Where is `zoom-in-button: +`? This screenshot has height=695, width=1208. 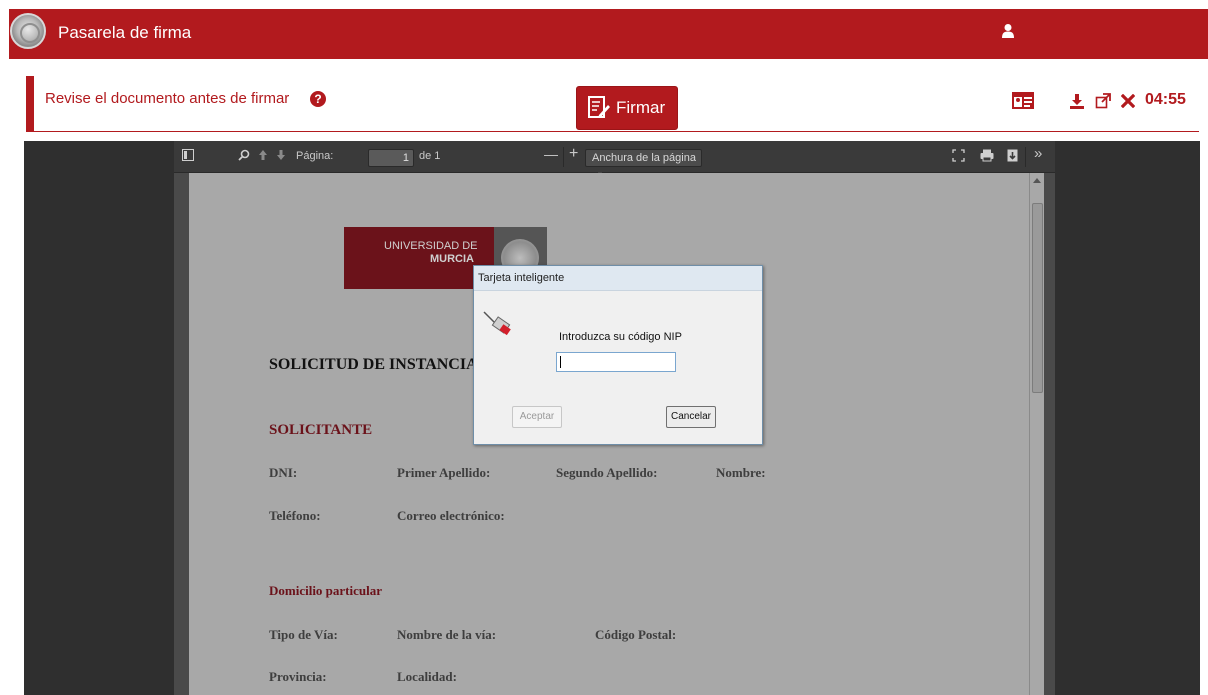
zoom-in-button: + is located at coordinates (573, 154).